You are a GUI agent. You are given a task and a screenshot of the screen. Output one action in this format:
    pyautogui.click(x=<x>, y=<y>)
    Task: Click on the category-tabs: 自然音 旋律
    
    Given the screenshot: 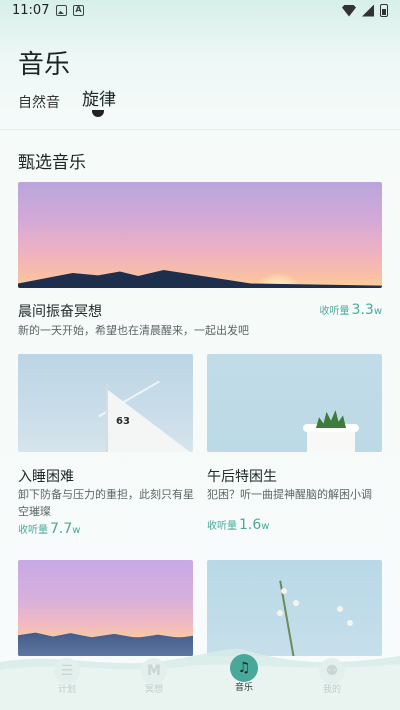 What is the action you would take?
    pyautogui.click(x=118, y=104)
    